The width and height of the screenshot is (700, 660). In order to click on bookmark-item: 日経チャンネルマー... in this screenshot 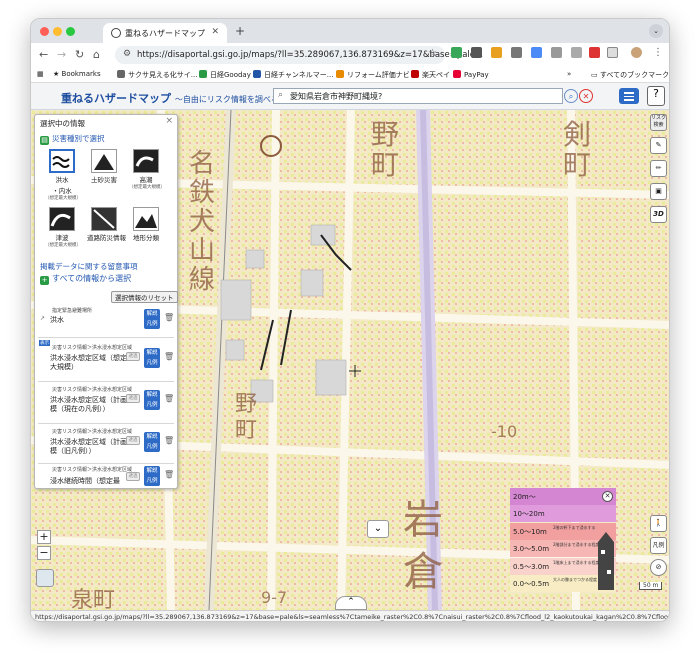, I will do `click(293, 75)`.